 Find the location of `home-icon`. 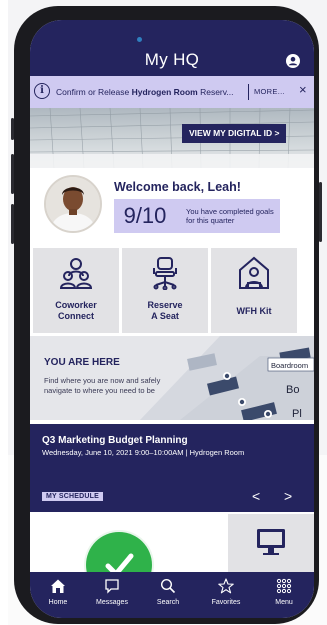

home-icon is located at coordinates (58, 586).